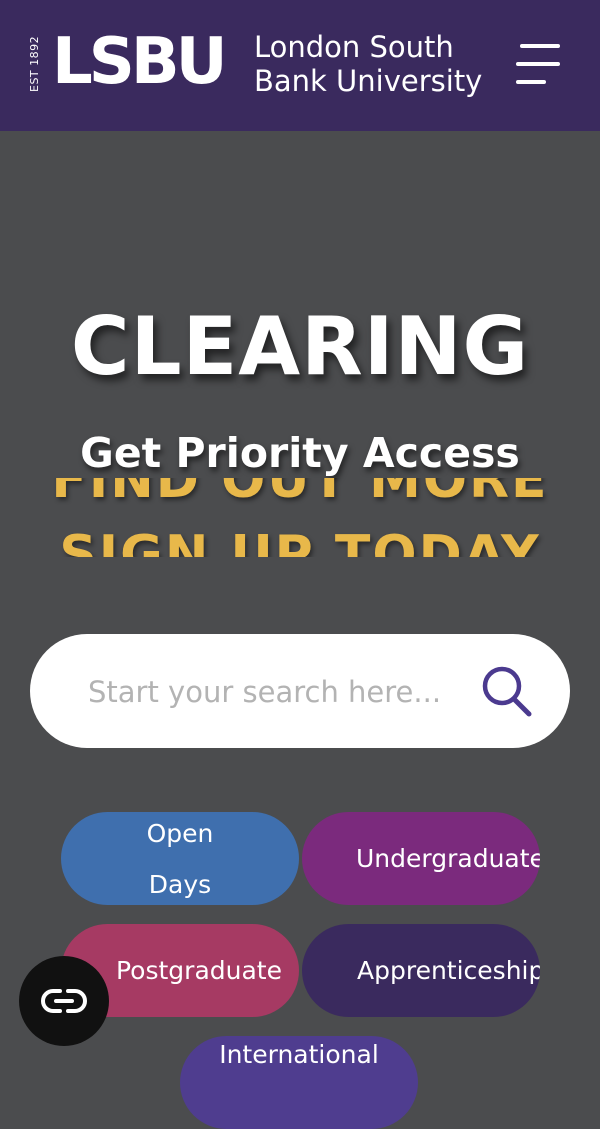 Image resolution: width=600 pixels, height=1129 pixels. Describe the element at coordinates (368, 81) in the screenshot. I see `university-name-line2: Bank University` at that location.